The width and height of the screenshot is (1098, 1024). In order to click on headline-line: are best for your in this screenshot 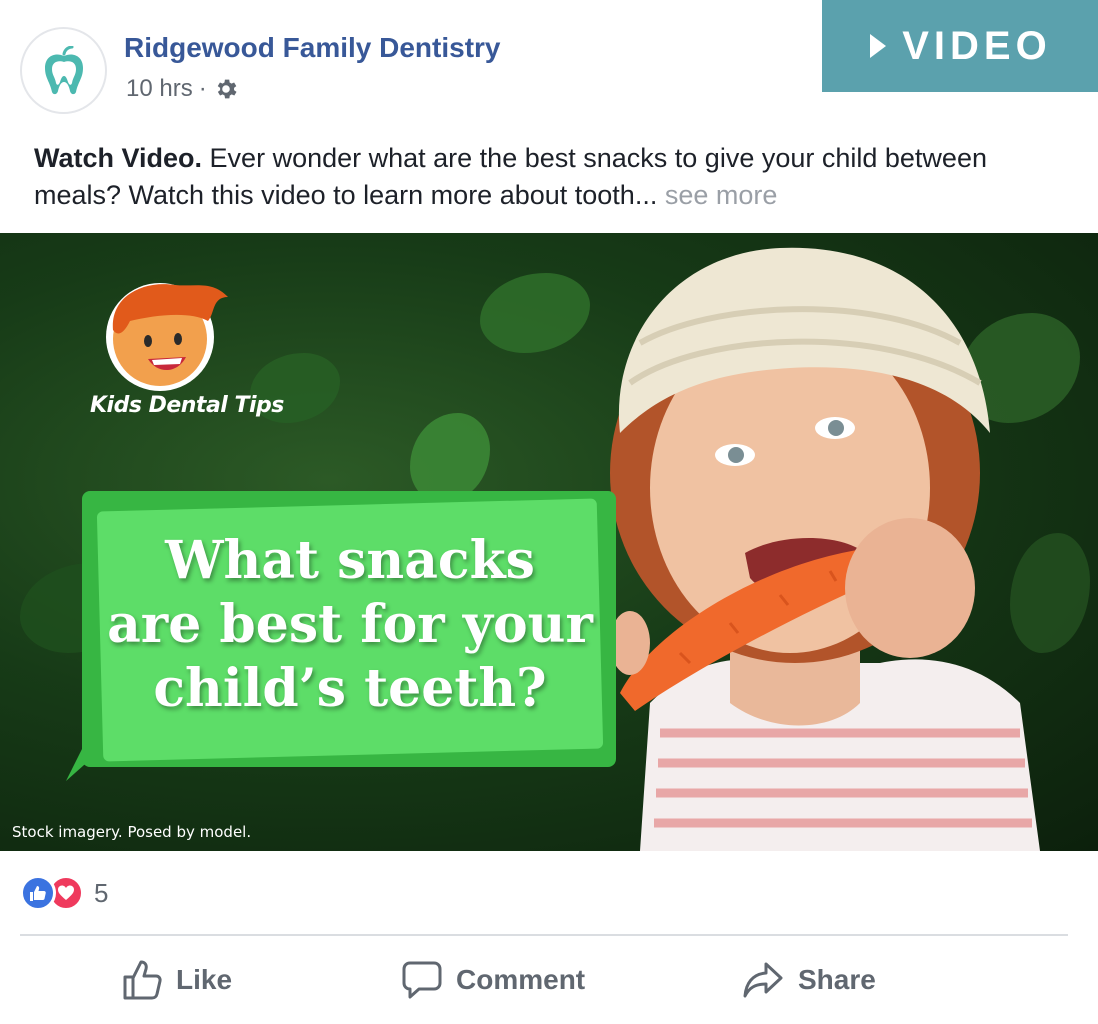, I will do `click(350, 624)`.